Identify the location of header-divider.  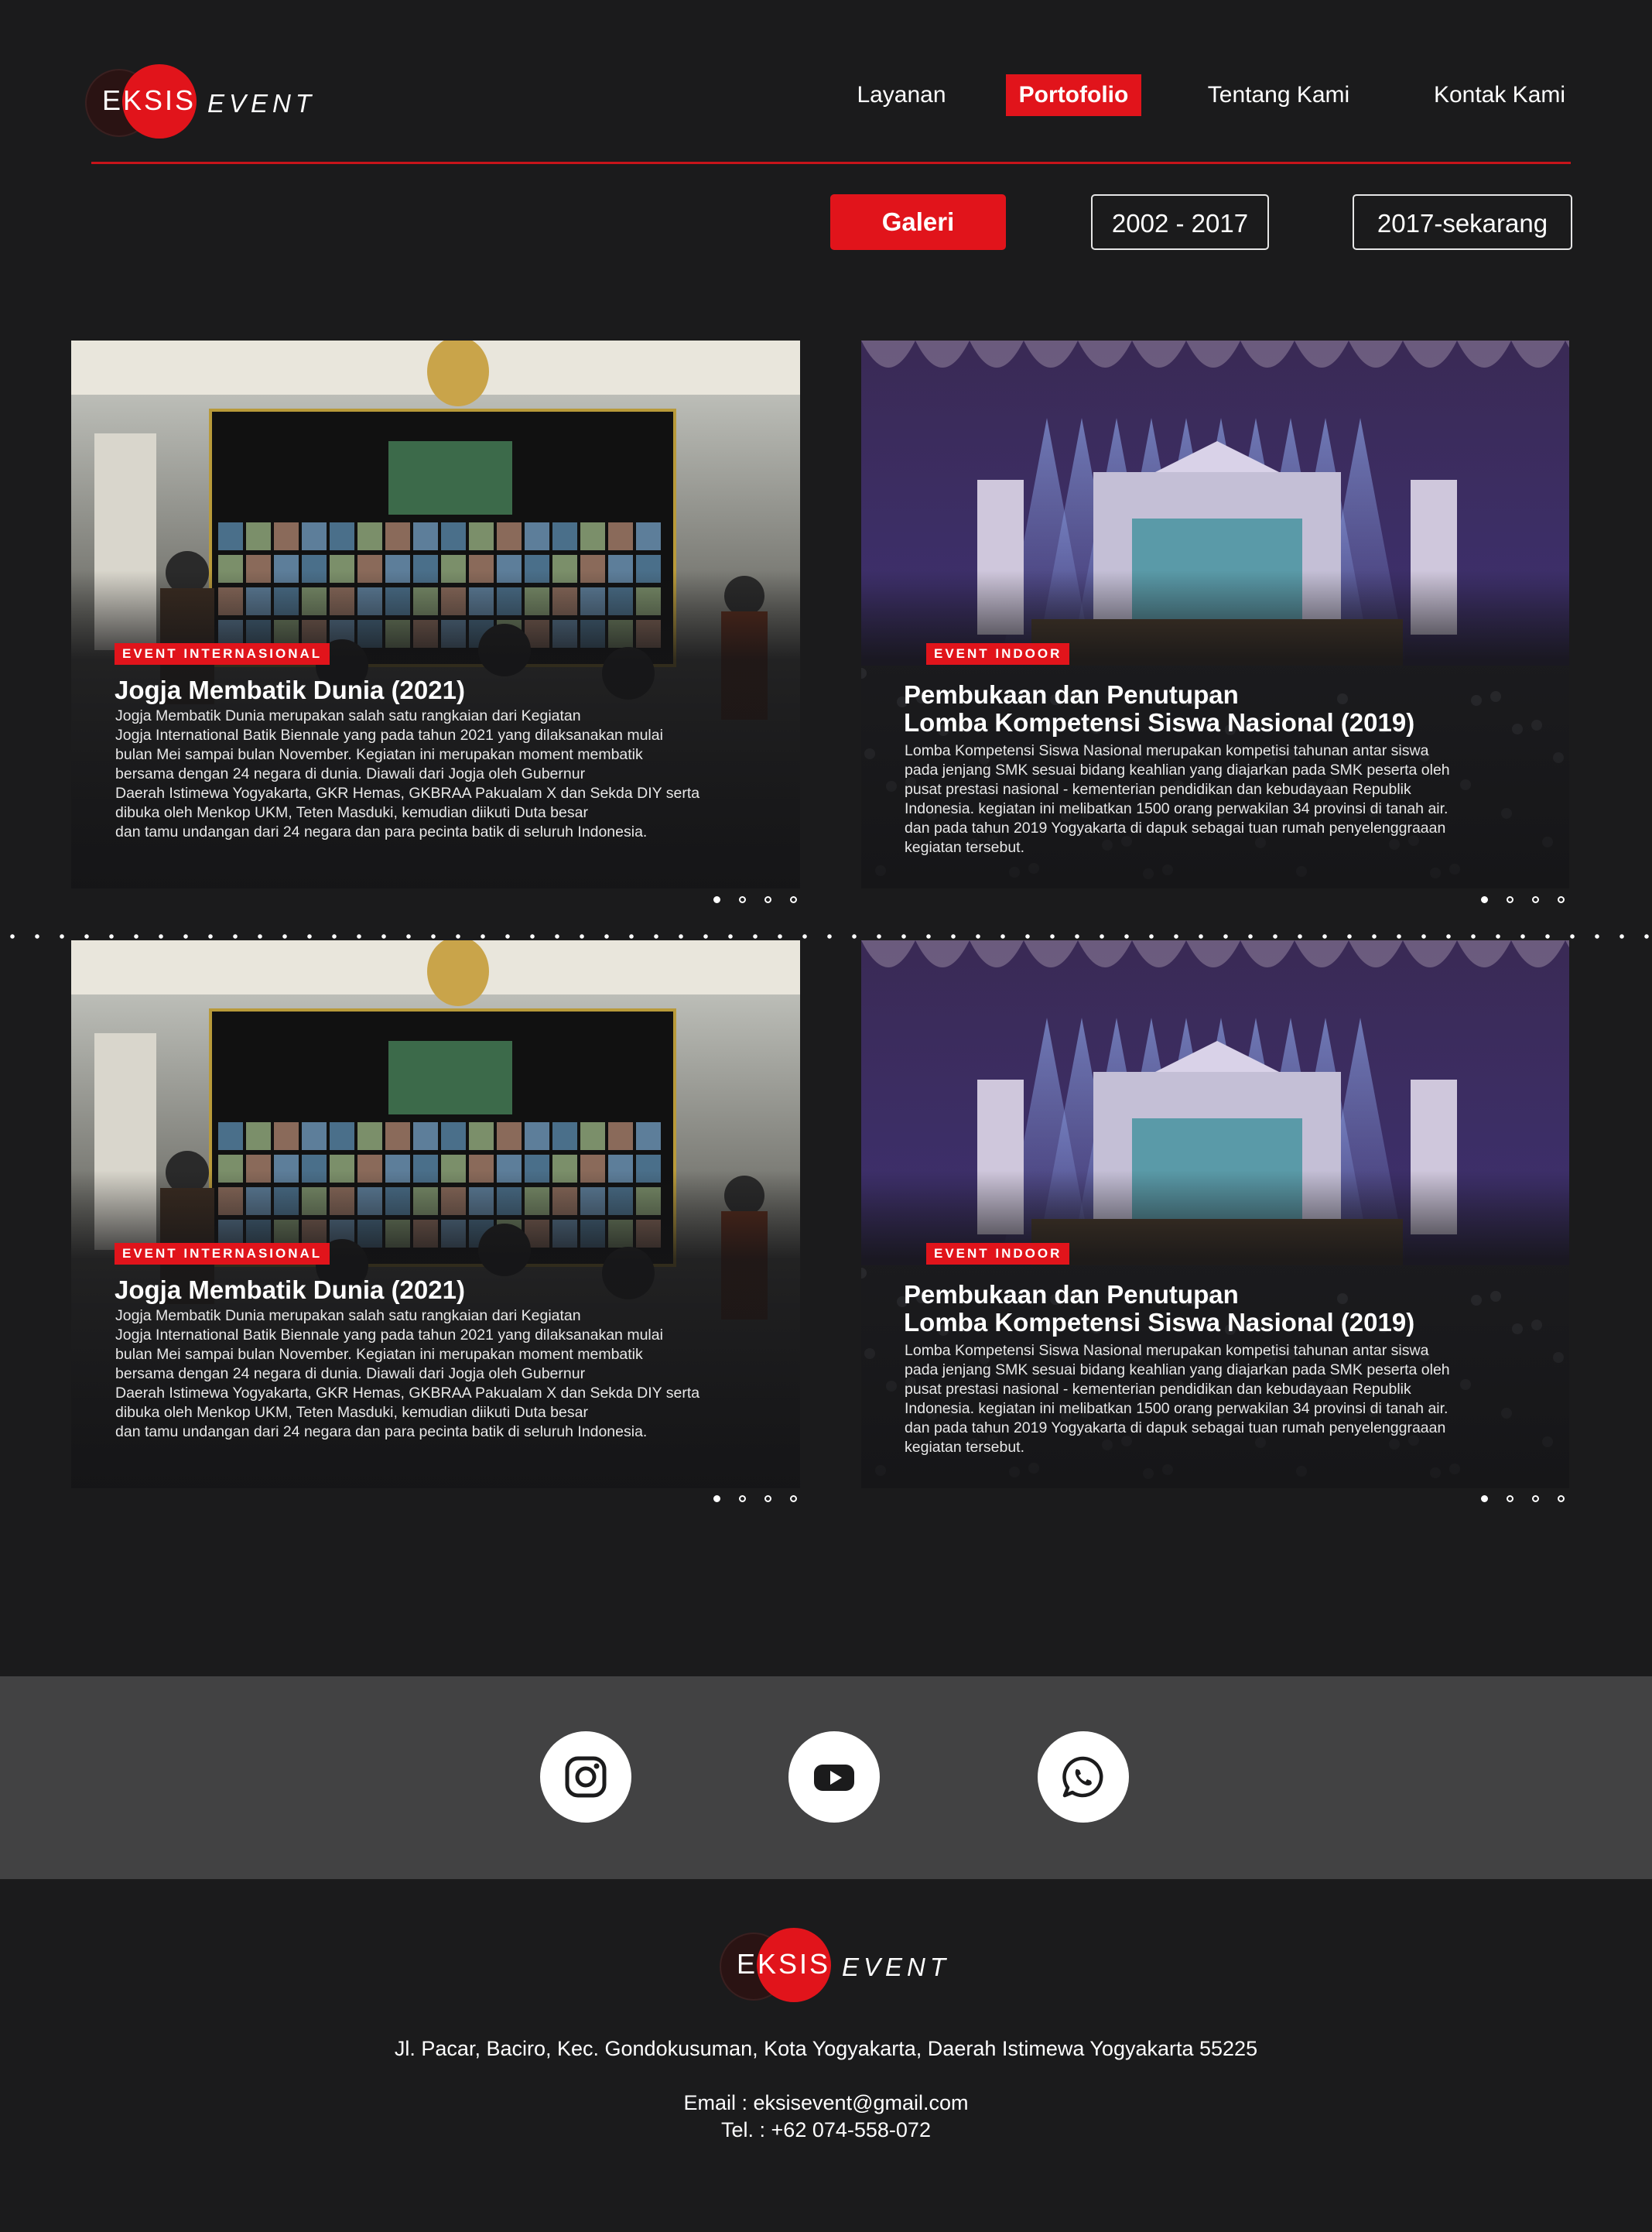
(831, 163).